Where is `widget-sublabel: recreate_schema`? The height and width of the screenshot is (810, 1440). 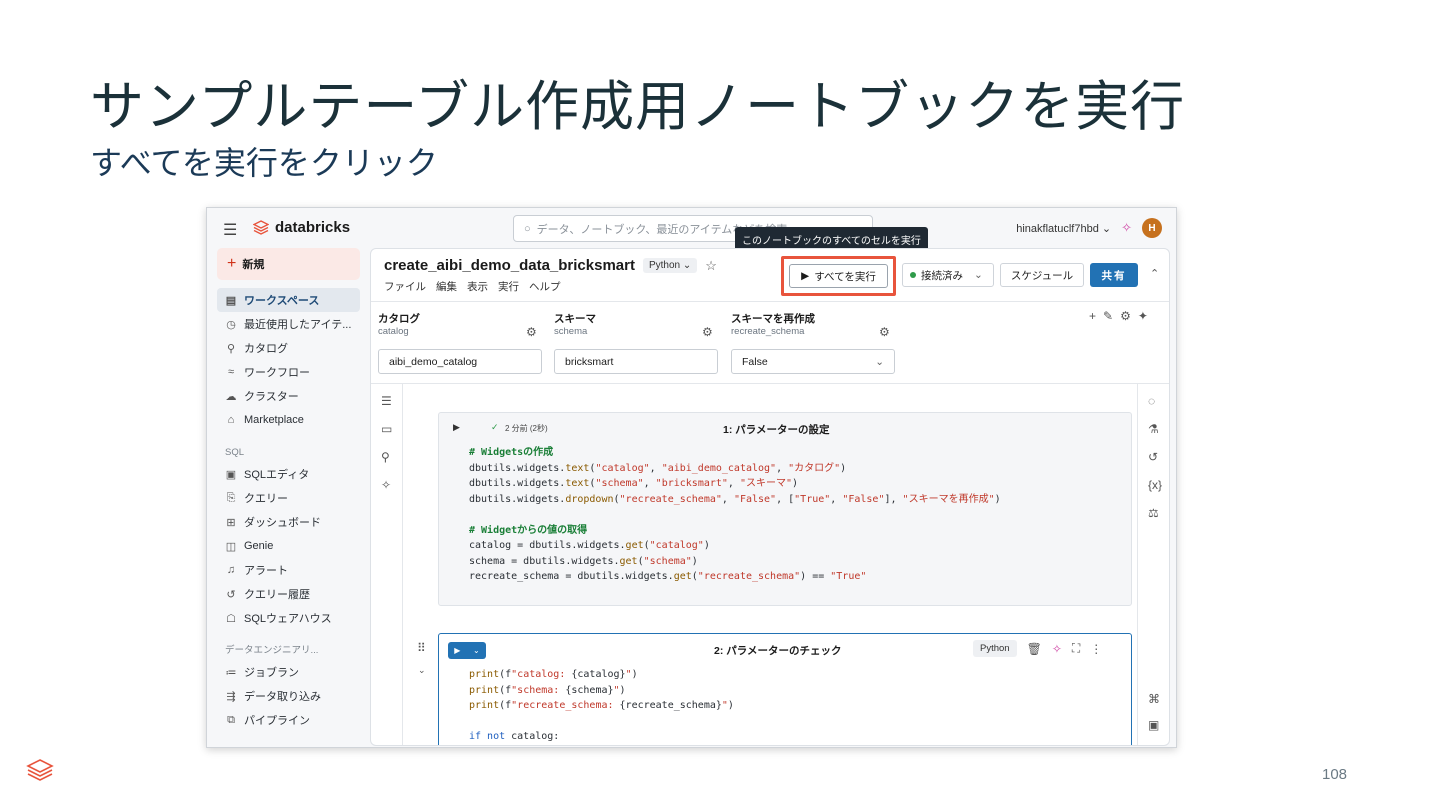
widget-sublabel: recreate_schema is located at coordinates (768, 331).